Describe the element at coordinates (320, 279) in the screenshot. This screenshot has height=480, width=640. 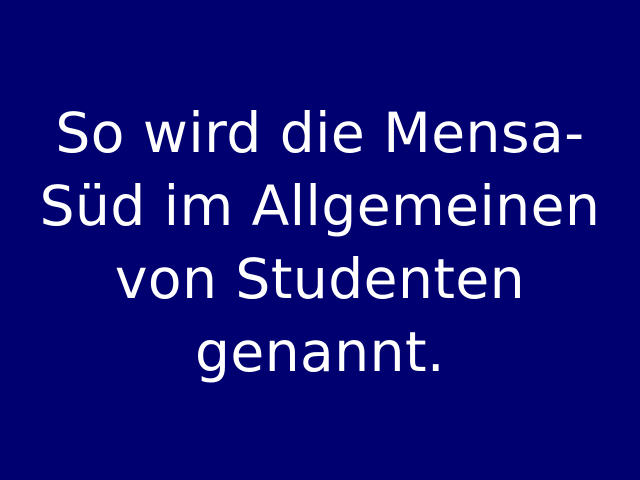
I see `slide-text-line-3: von Studenten` at that location.